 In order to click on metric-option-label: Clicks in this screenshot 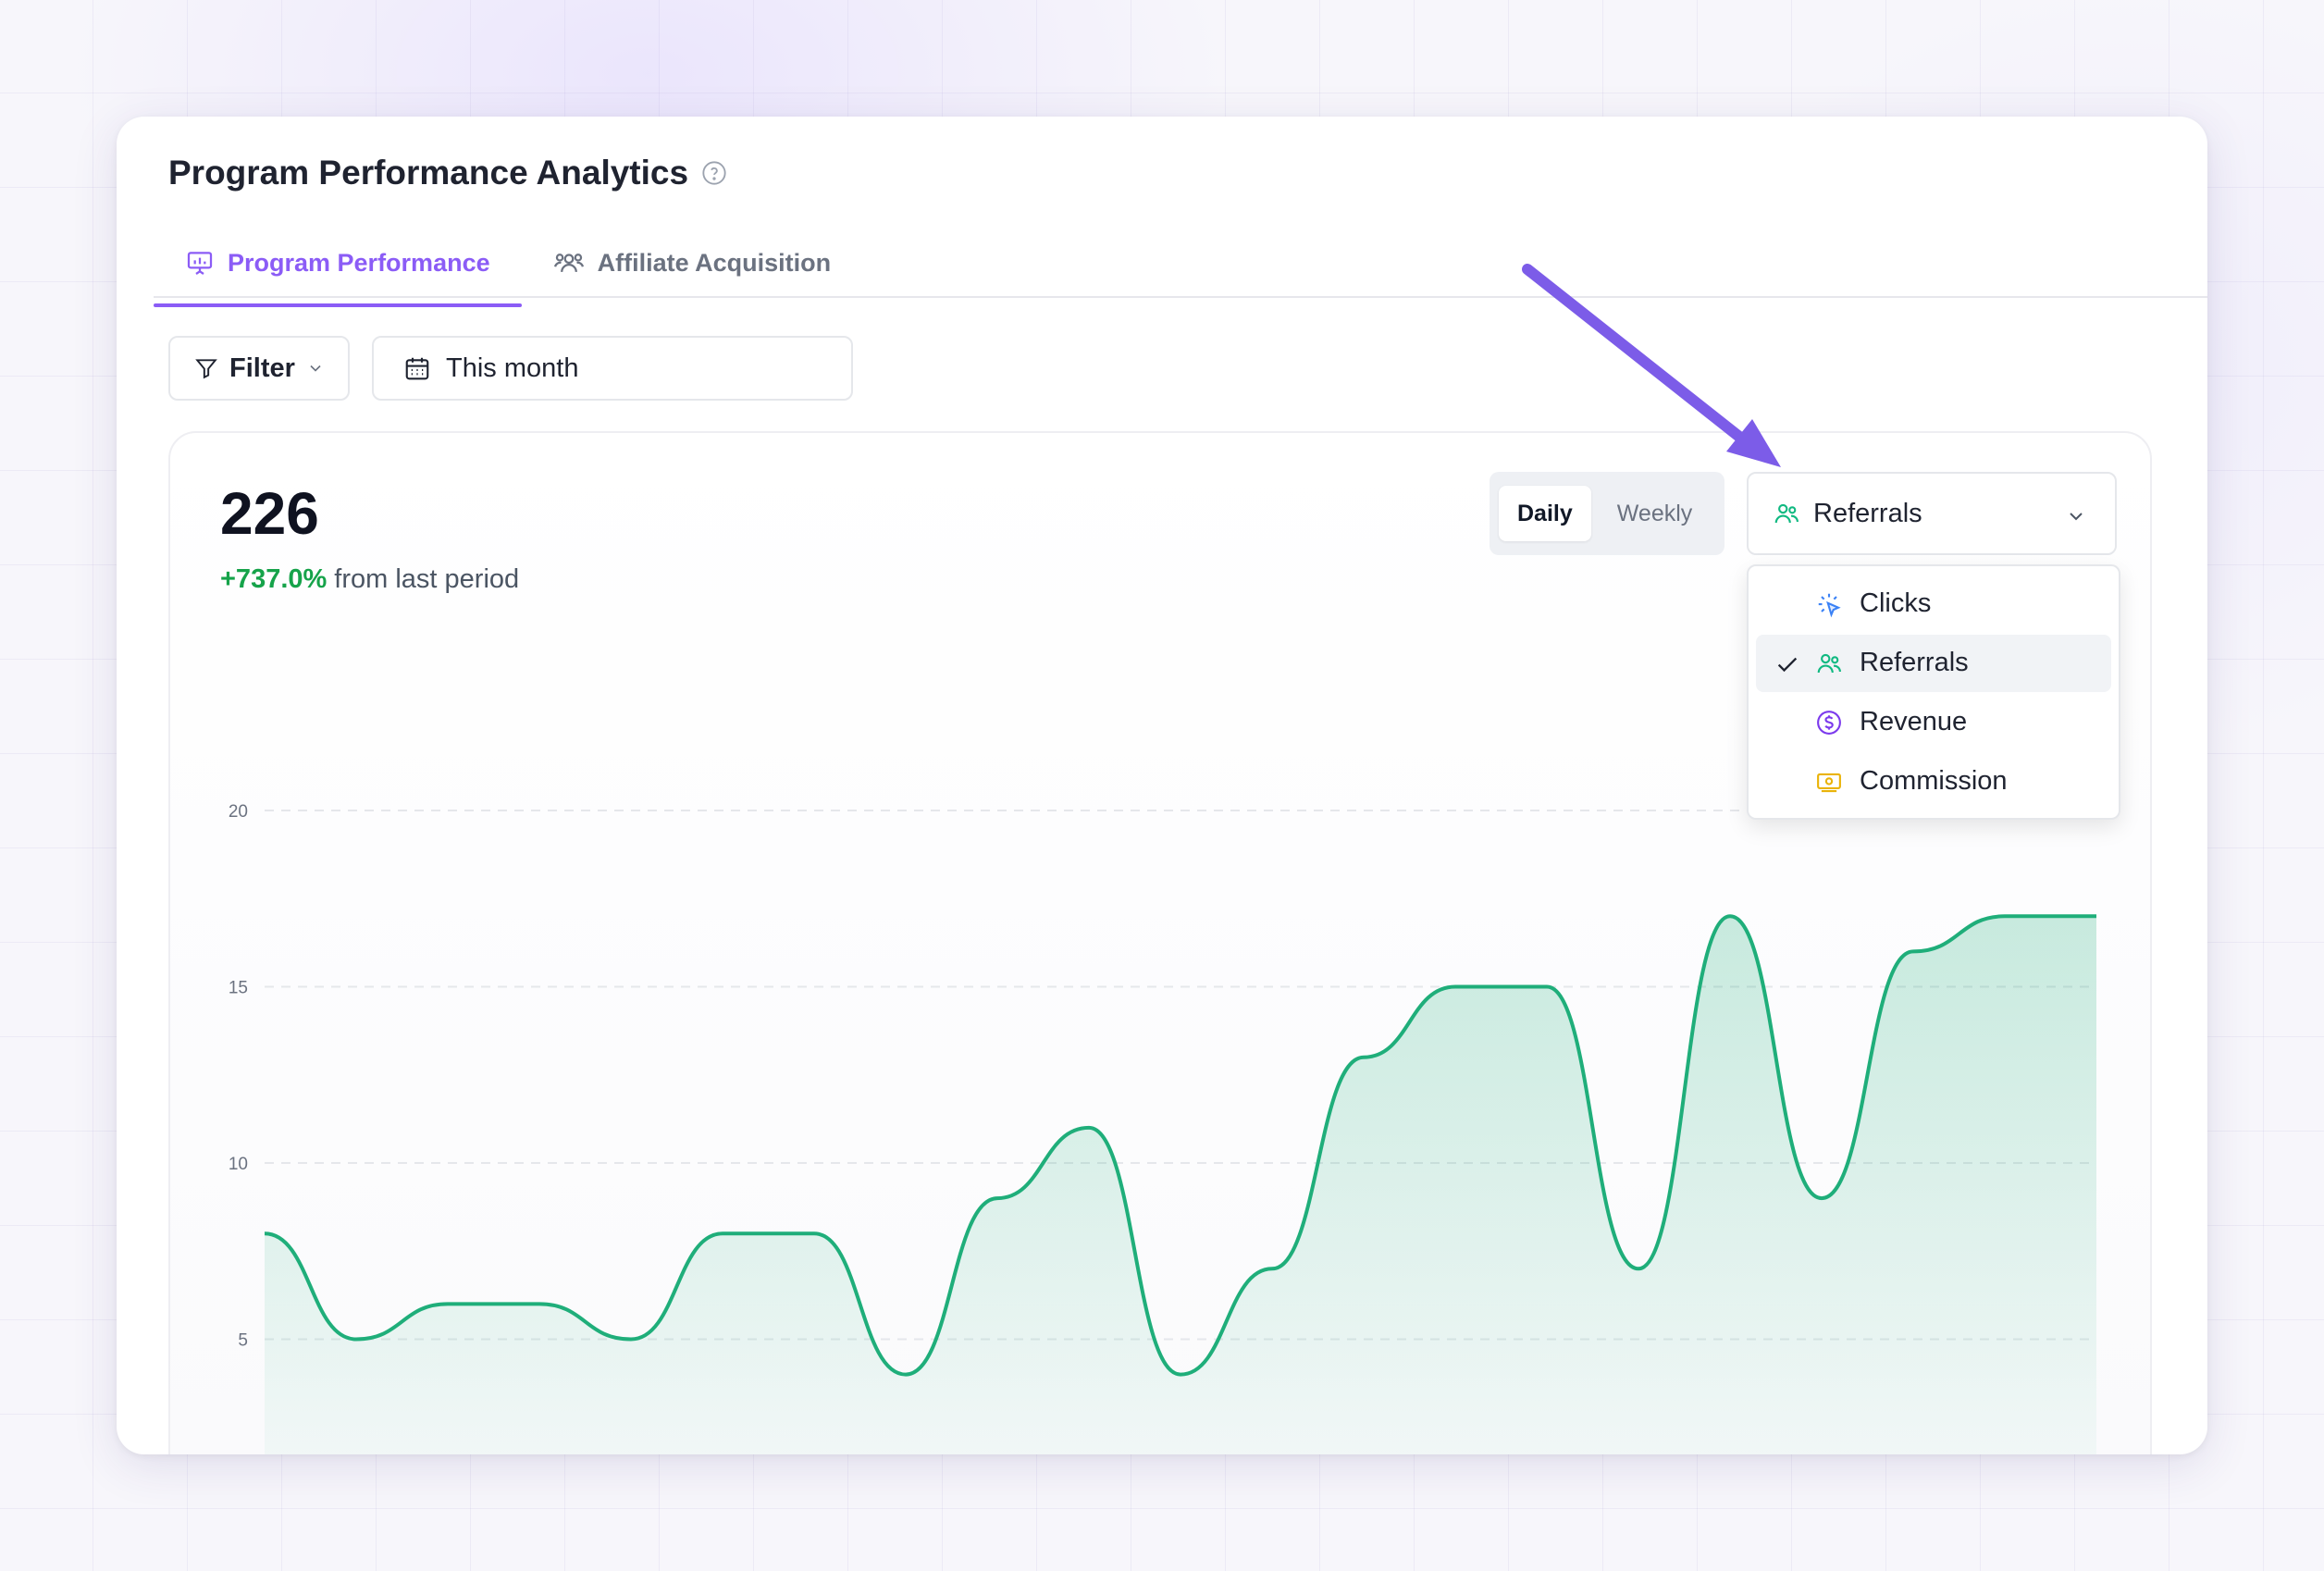, I will do `click(1896, 603)`.